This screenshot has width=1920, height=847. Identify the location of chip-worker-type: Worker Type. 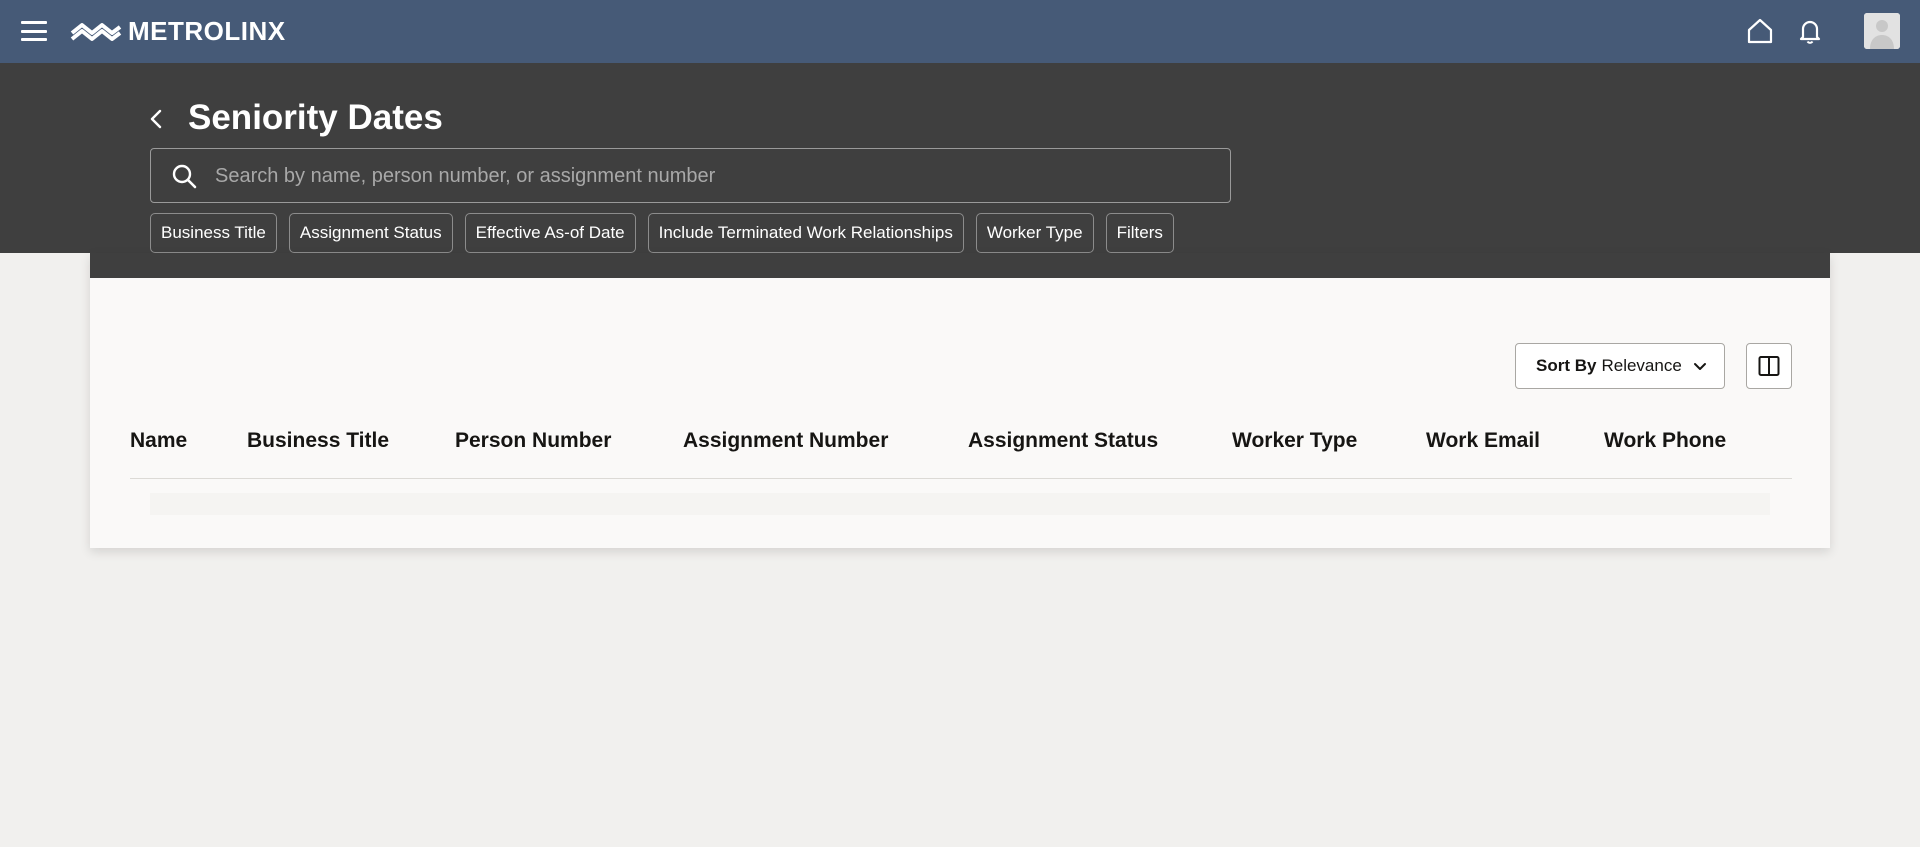
(1034, 233).